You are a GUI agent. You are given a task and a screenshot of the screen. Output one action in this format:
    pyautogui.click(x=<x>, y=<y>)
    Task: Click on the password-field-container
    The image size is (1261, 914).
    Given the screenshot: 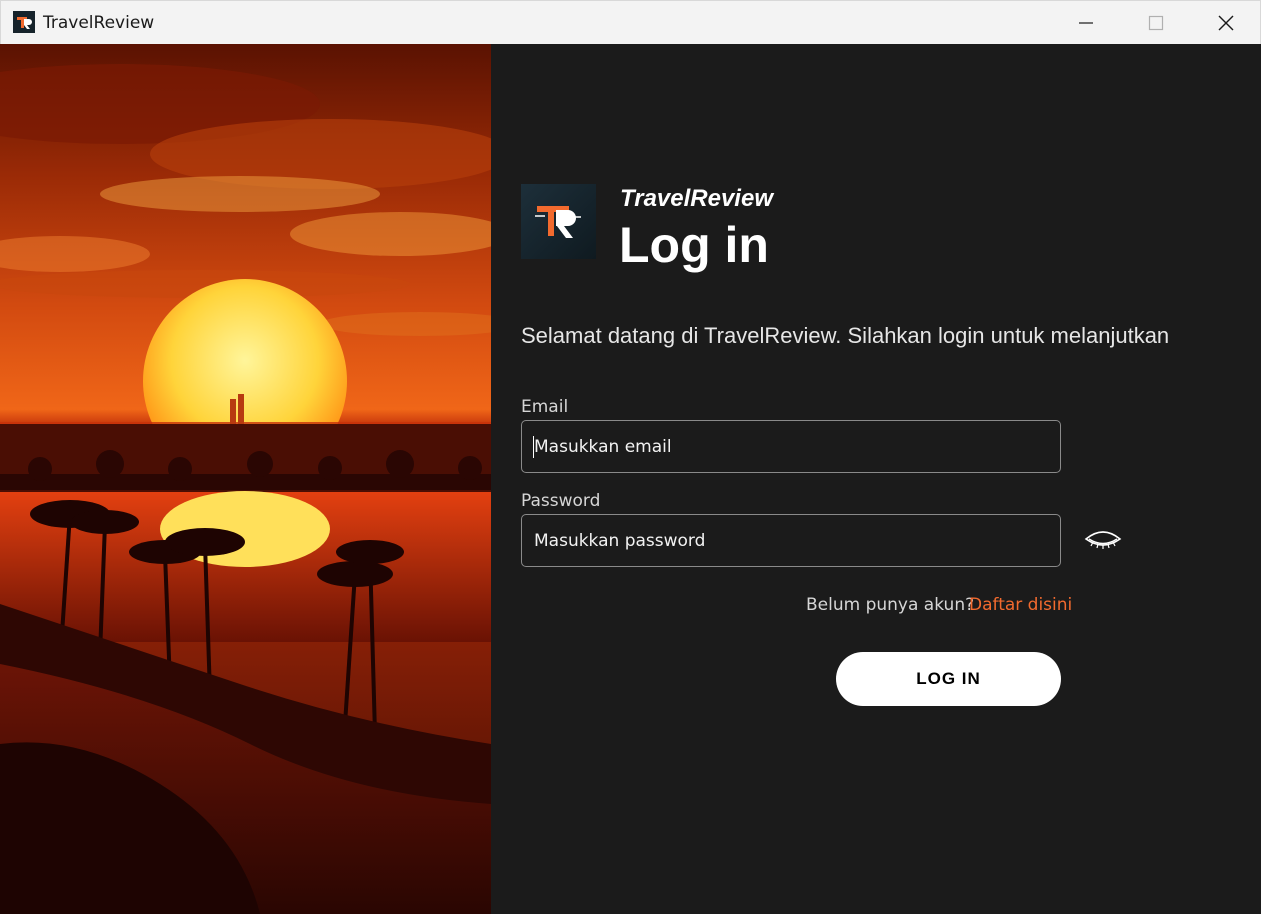 What is the action you would take?
    pyautogui.click(x=791, y=540)
    